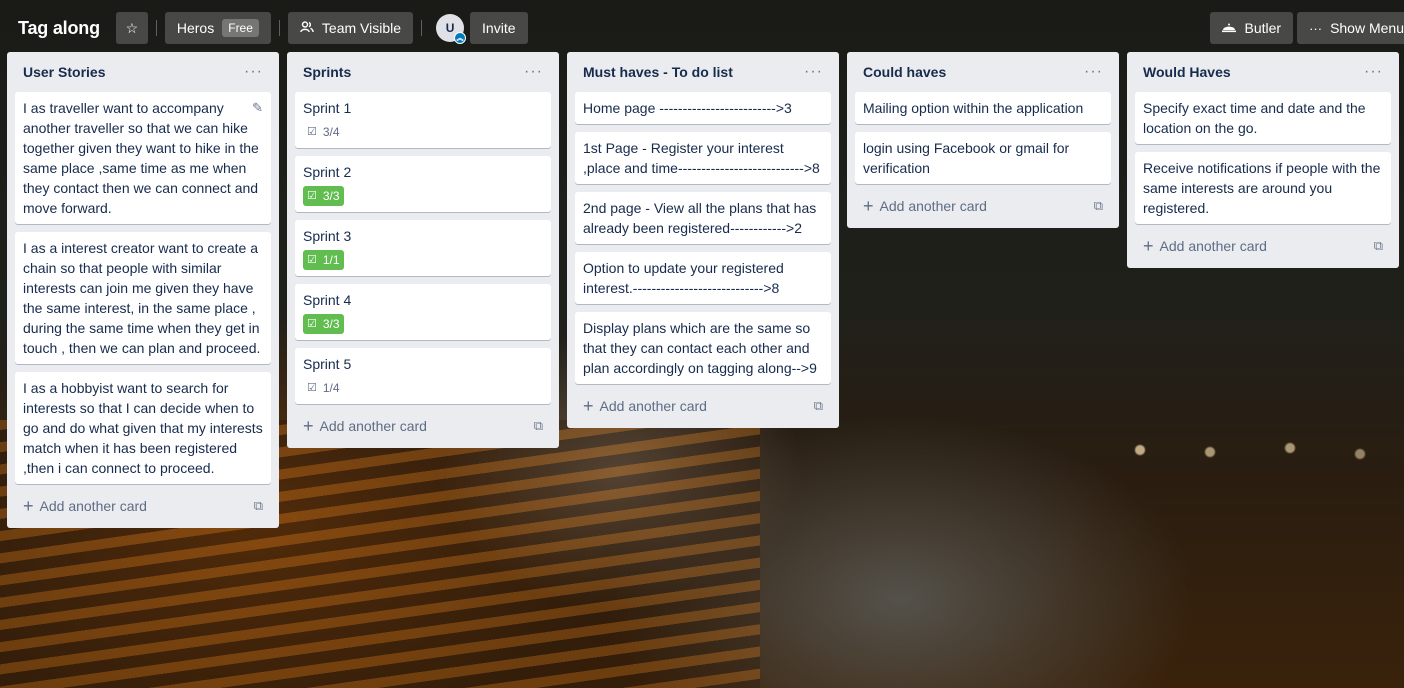 This screenshot has width=1404, height=688. What do you see at coordinates (361, 28) in the screenshot?
I see `visibility-label: Team Visible` at bounding box center [361, 28].